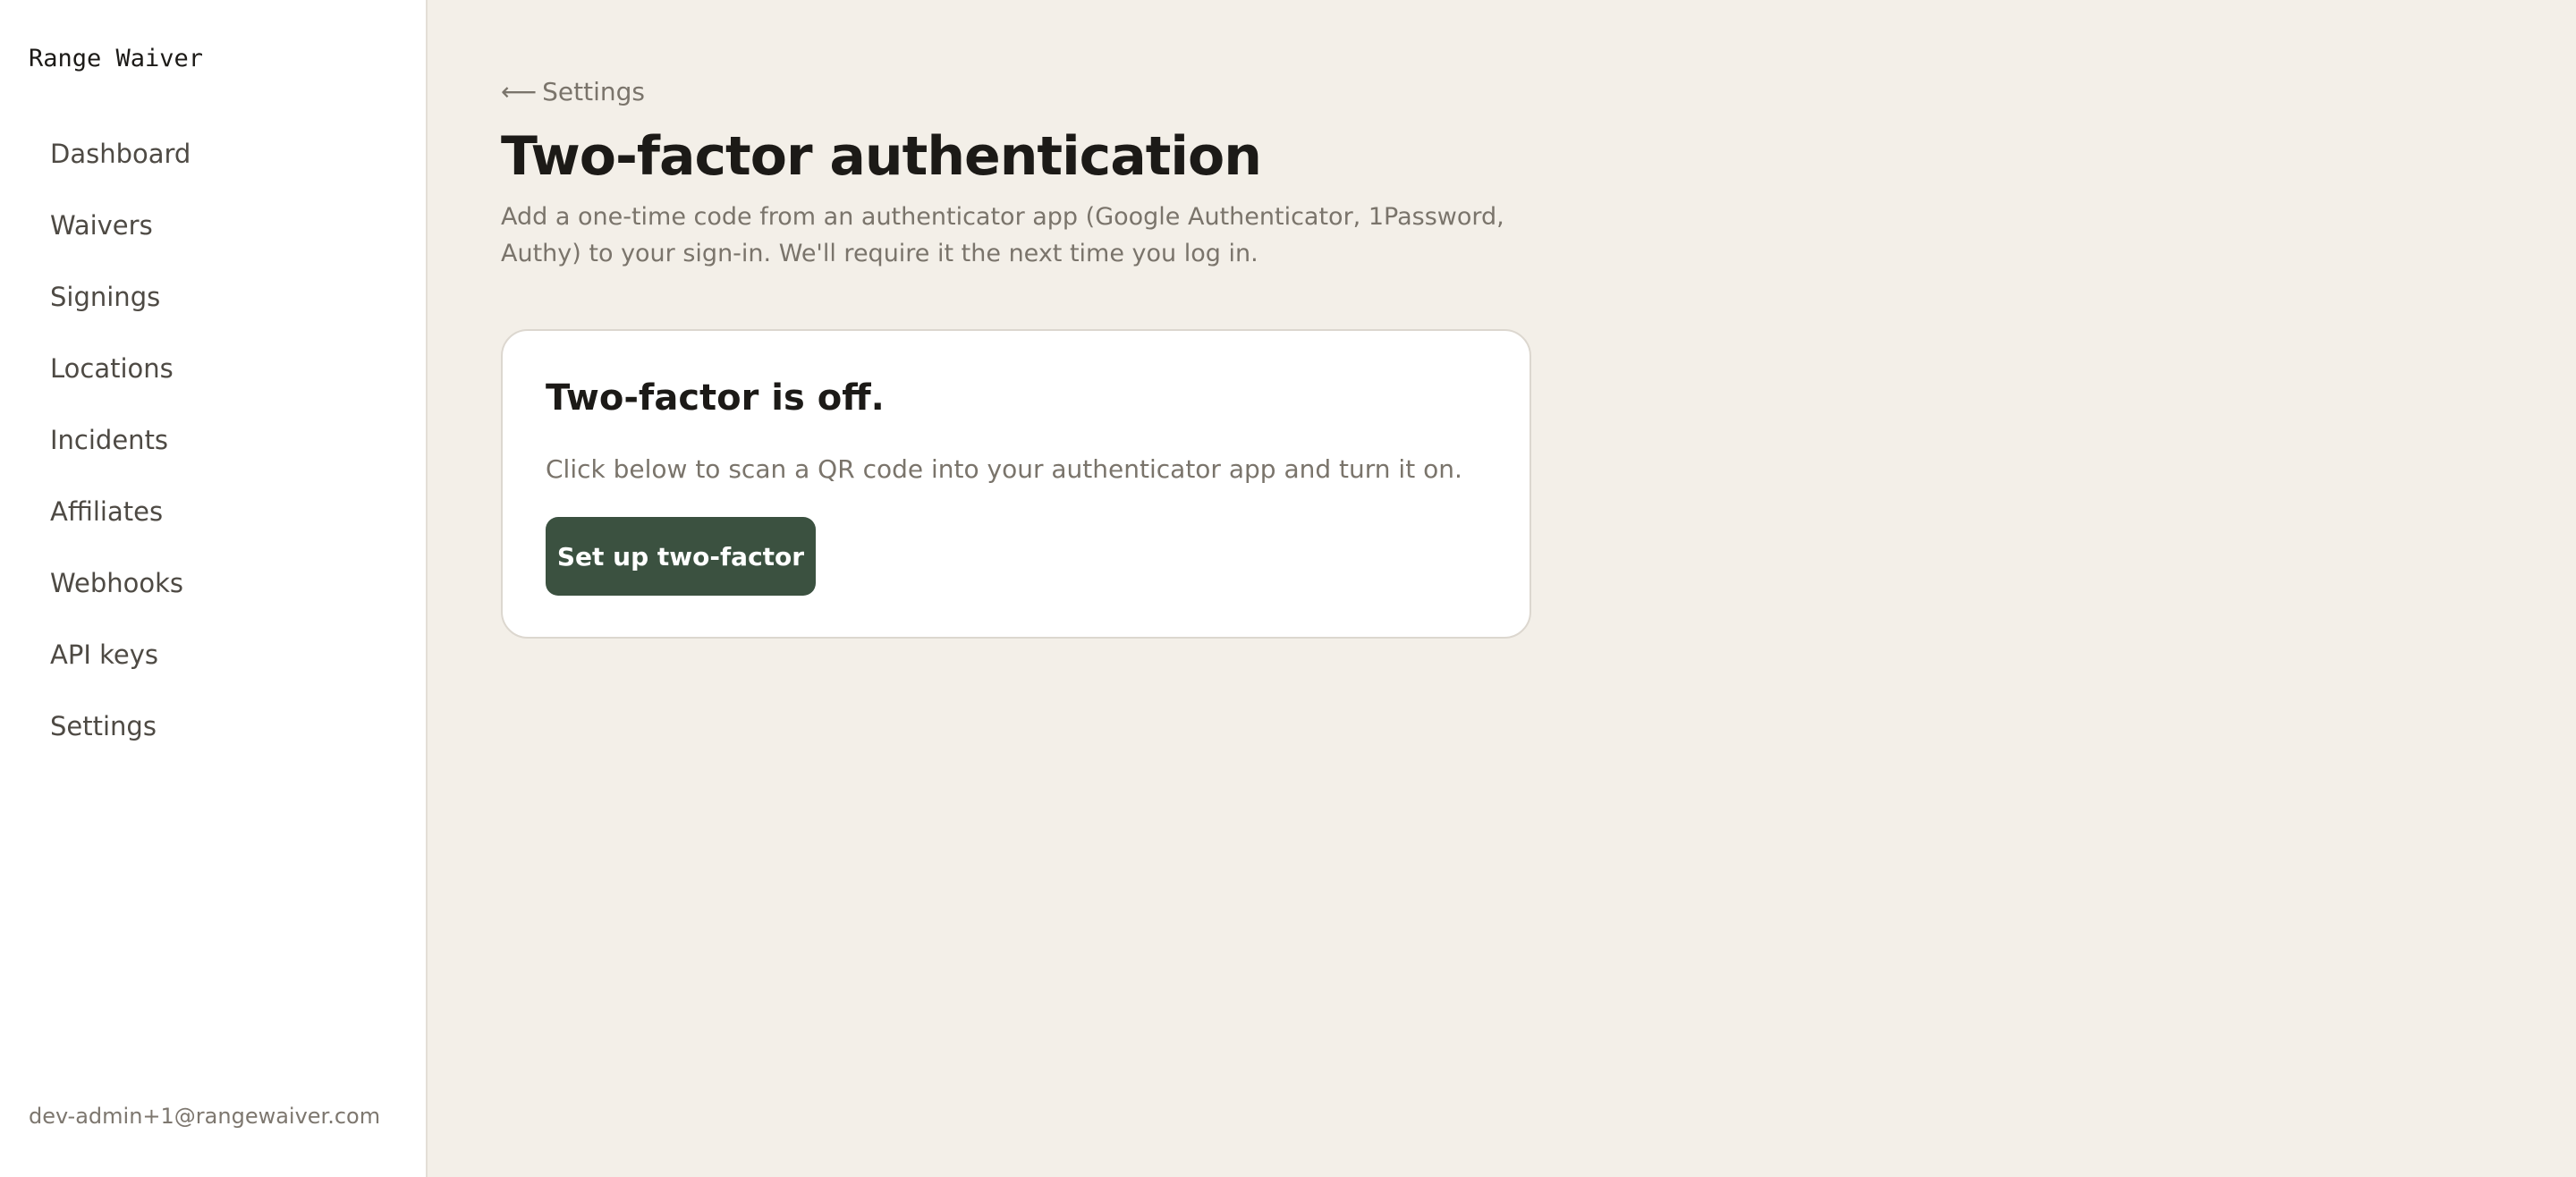  Describe the element at coordinates (681, 556) in the screenshot. I see `setup-two-factor-button: Set up two-factor` at that location.